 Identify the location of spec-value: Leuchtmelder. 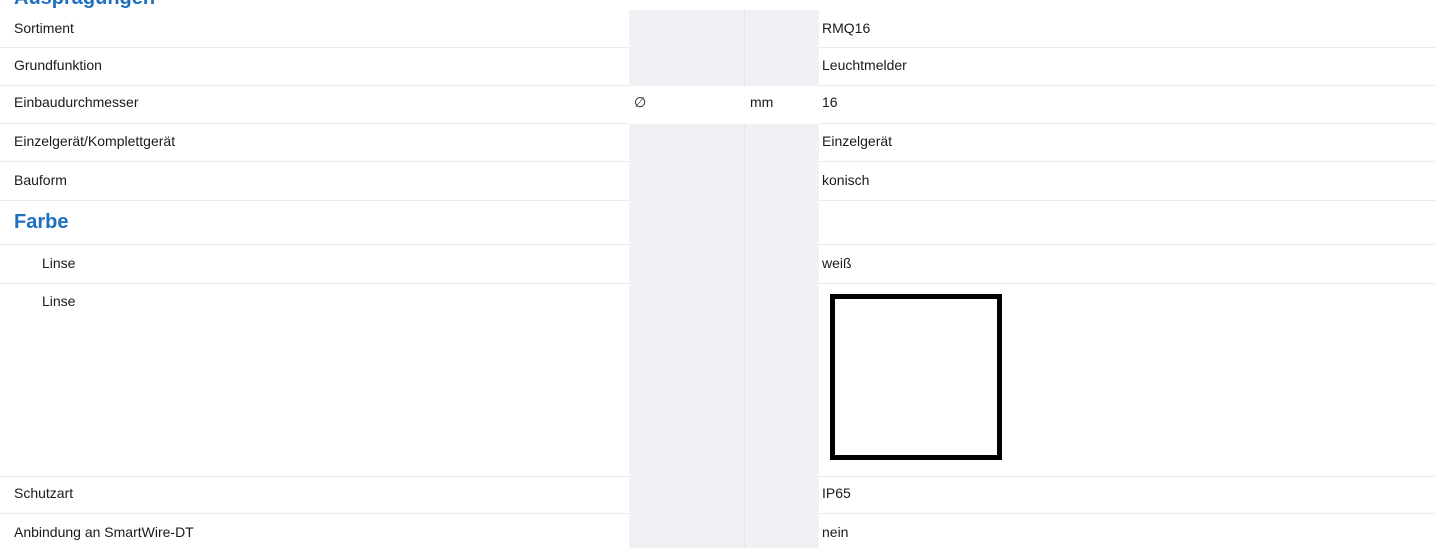
(864, 65).